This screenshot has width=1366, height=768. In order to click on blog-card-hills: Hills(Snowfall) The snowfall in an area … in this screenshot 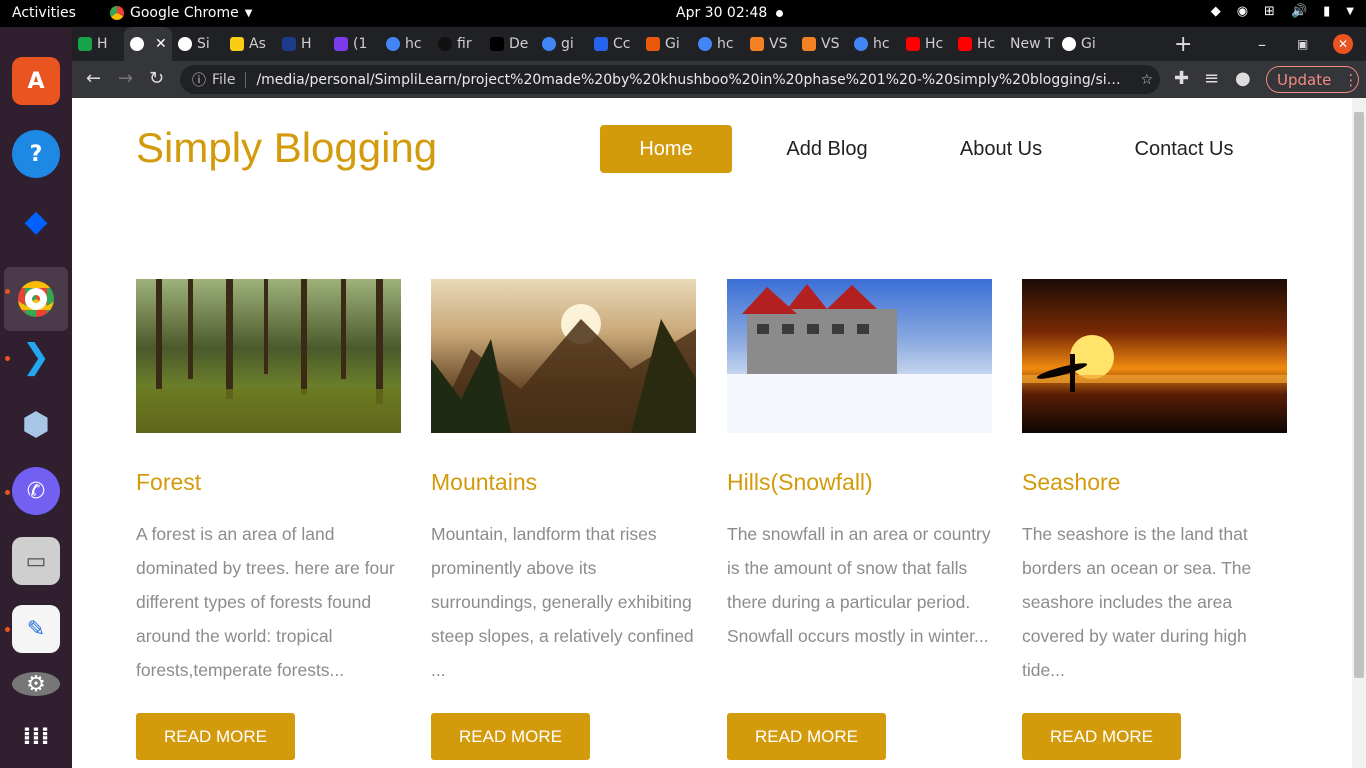, I will do `click(859, 519)`.